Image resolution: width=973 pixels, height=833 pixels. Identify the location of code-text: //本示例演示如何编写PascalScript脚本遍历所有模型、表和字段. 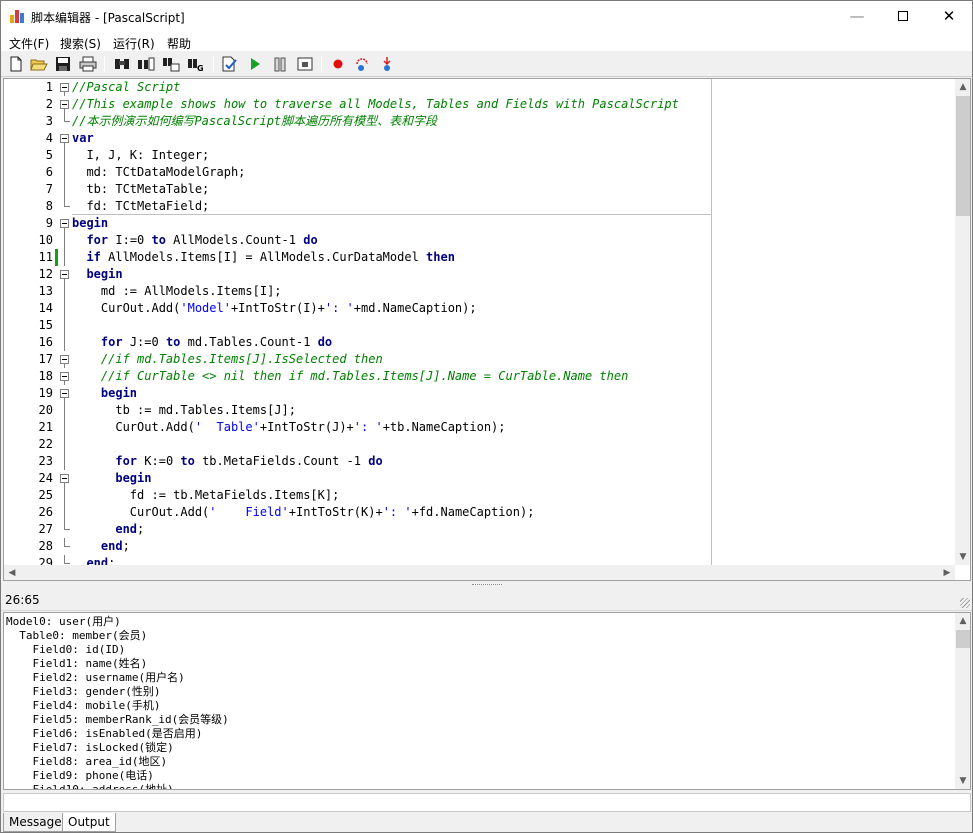
(254, 121).